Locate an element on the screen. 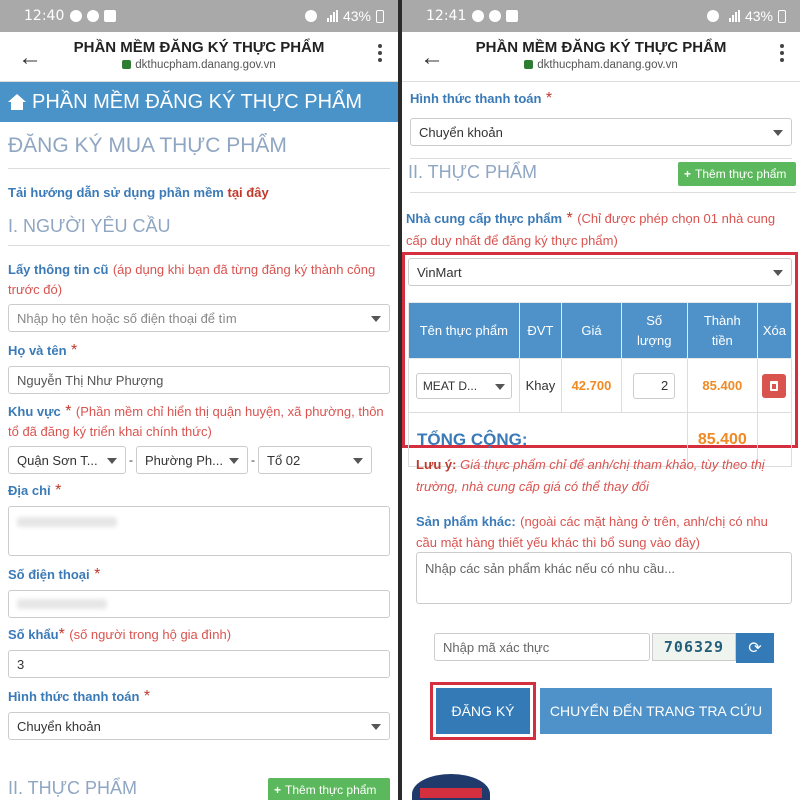  lookup-page-button: CHUYỂN ĐẾN TRANG TRA CỨU is located at coordinates (656, 711).